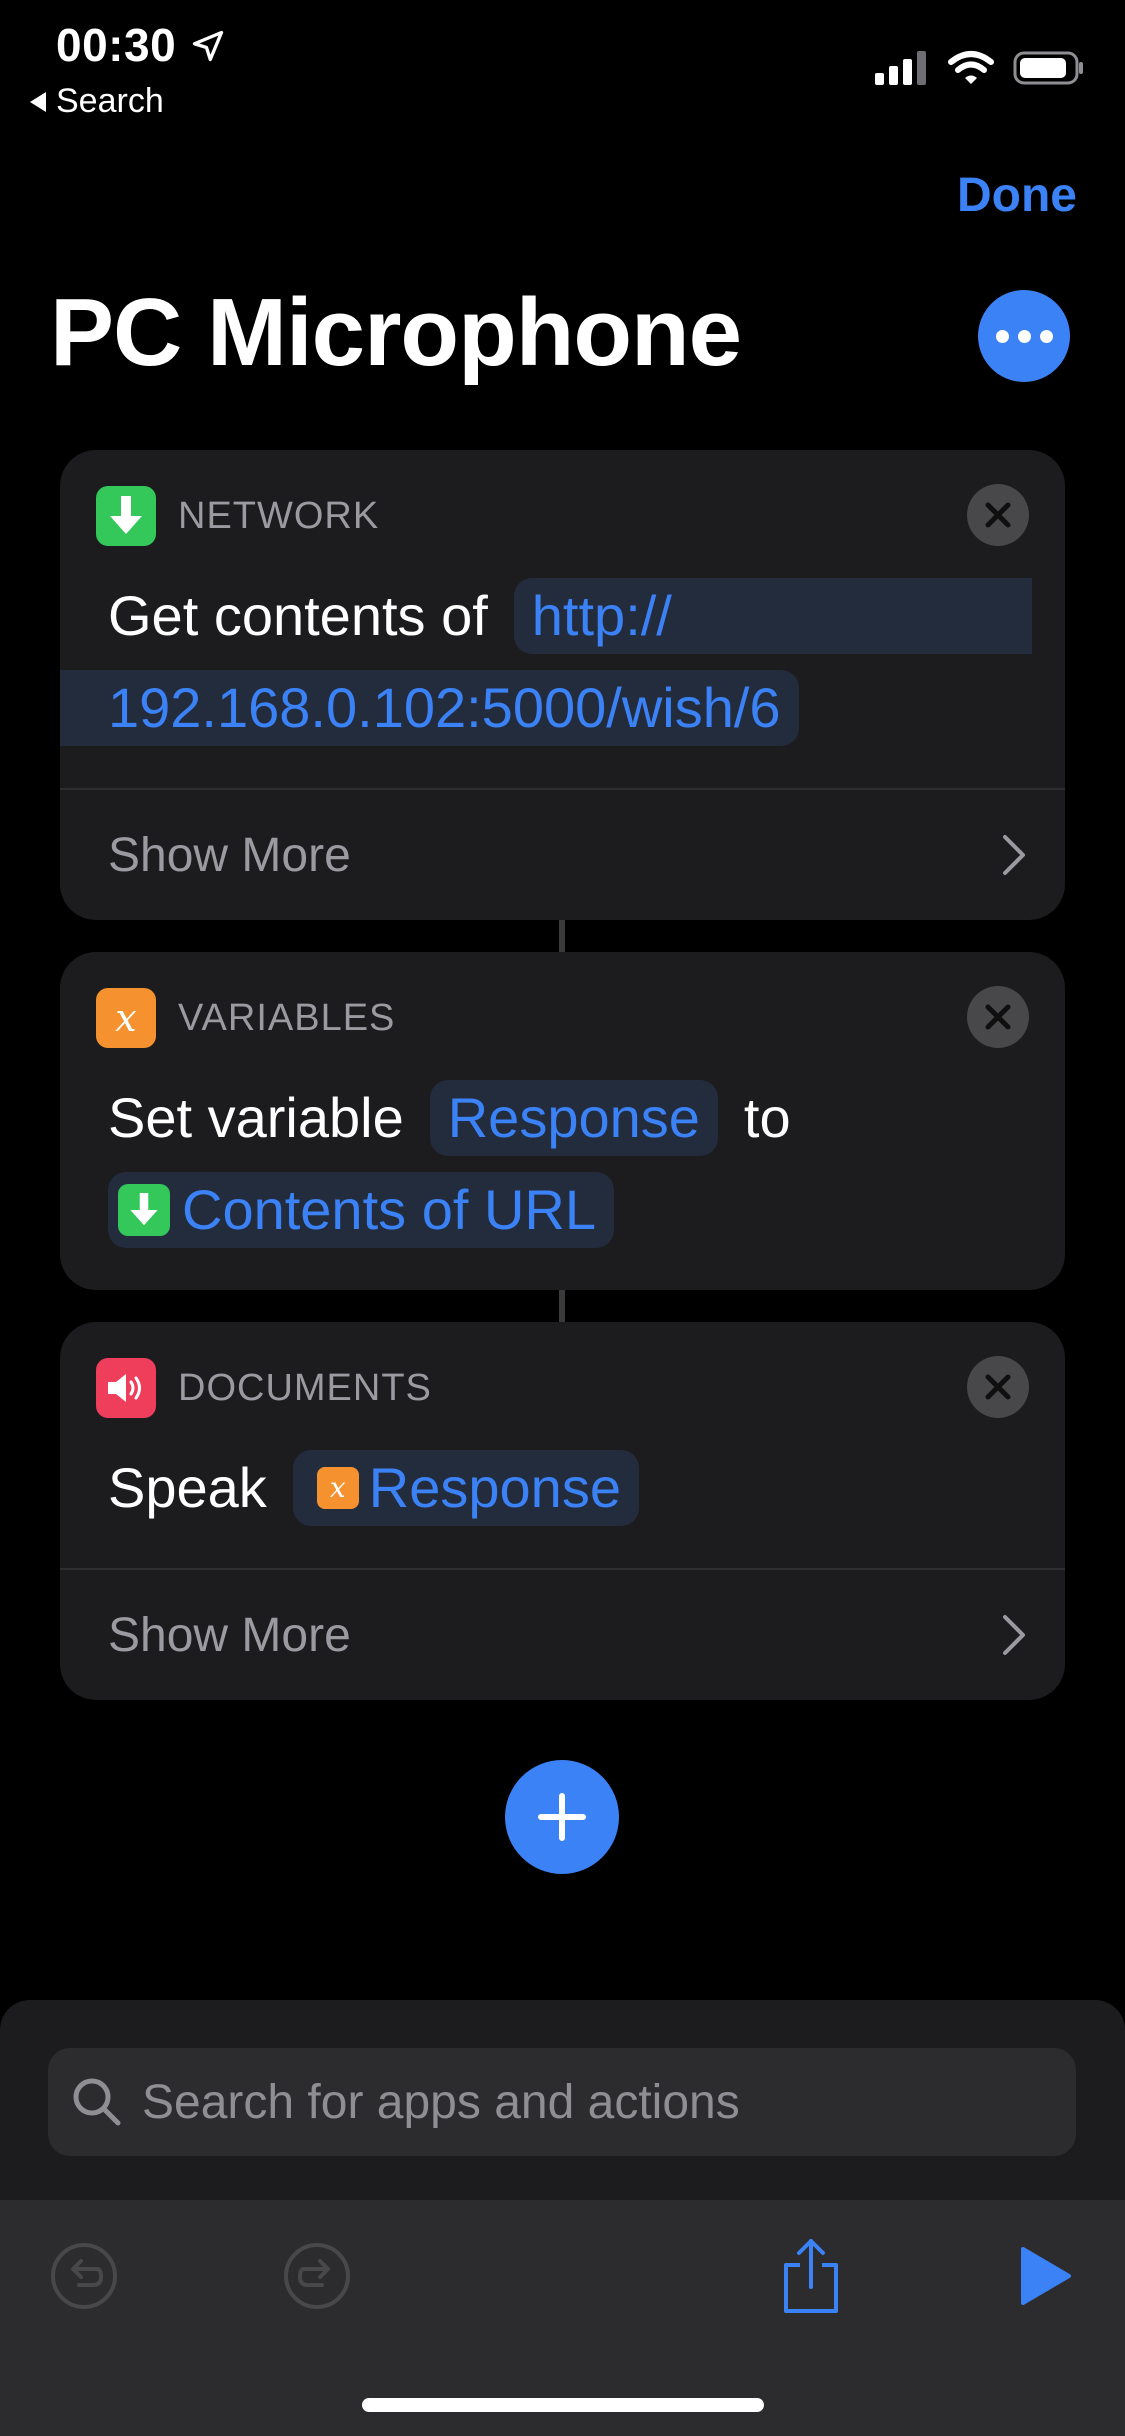 The width and height of the screenshot is (1125, 2436). Describe the element at coordinates (287, 1017) in the screenshot. I see `category-label: VARIABLES` at that location.